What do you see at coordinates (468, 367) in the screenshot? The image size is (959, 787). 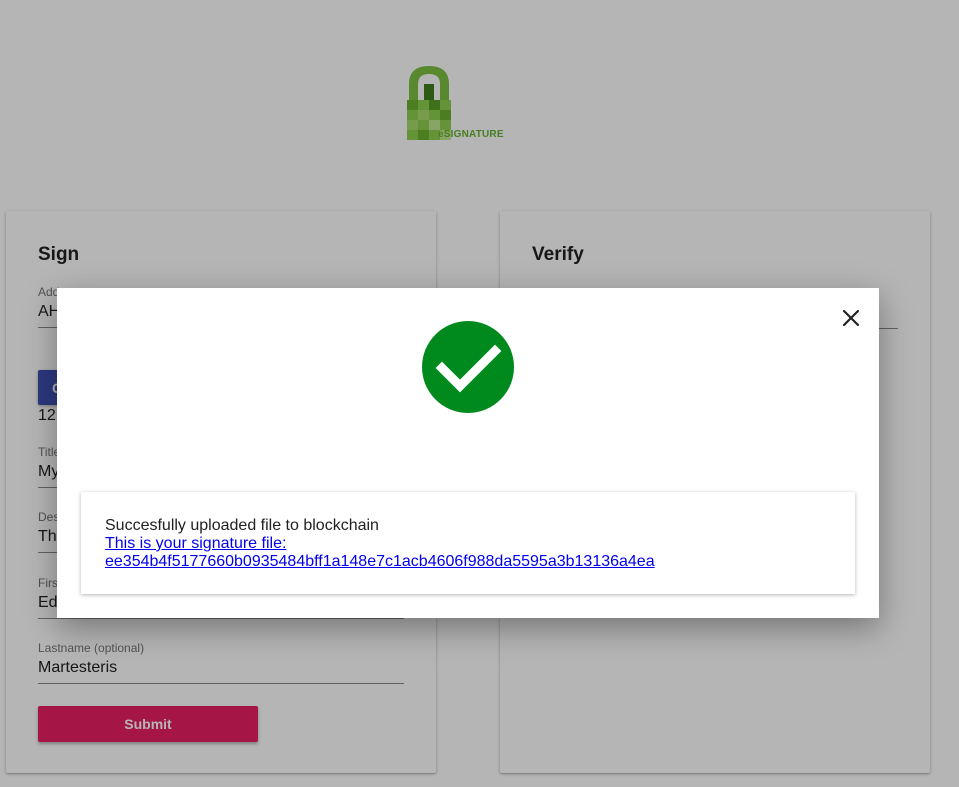 I see `check-circle-icon` at bounding box center [468, 367].